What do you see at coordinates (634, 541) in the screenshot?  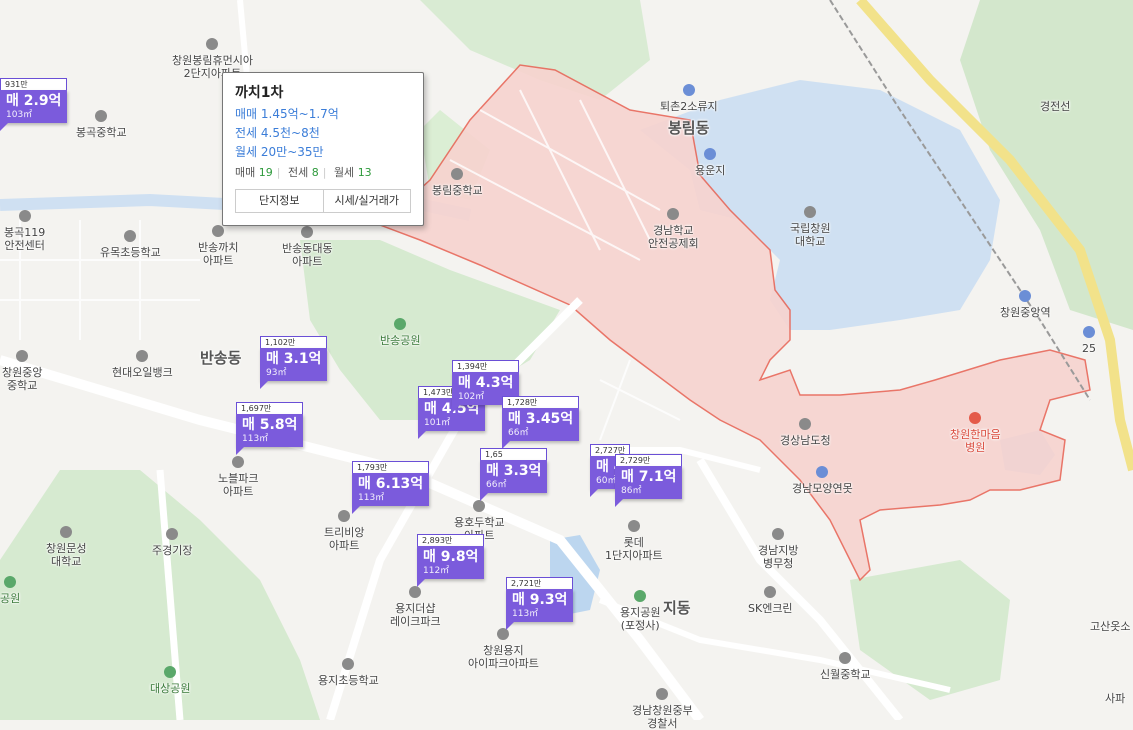 I see `map-label-lotte: 롯데 1단지아파트` at bounding box center [634, 541].